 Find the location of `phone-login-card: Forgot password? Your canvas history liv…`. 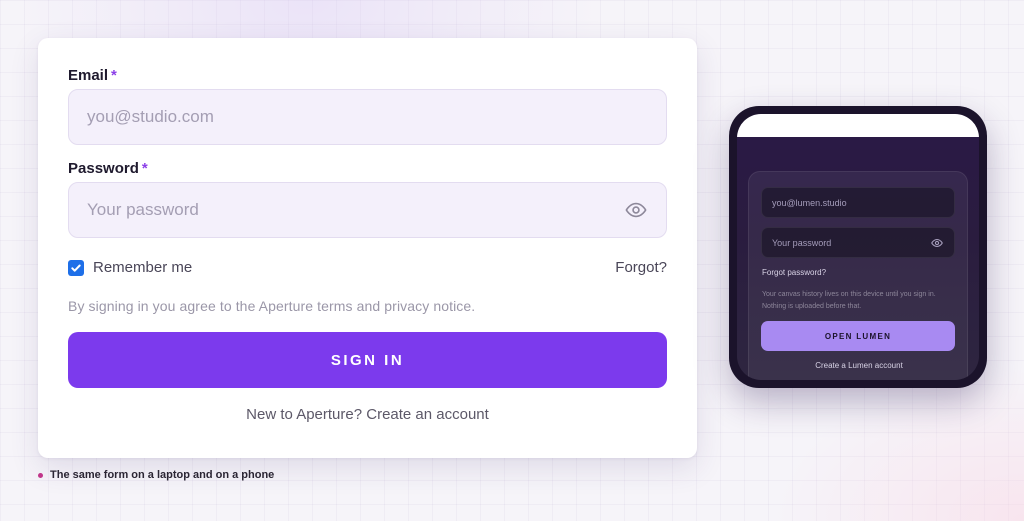

phone-login-card: Forgot password? Your canvas history liv… is located at coordinates (858, 275).